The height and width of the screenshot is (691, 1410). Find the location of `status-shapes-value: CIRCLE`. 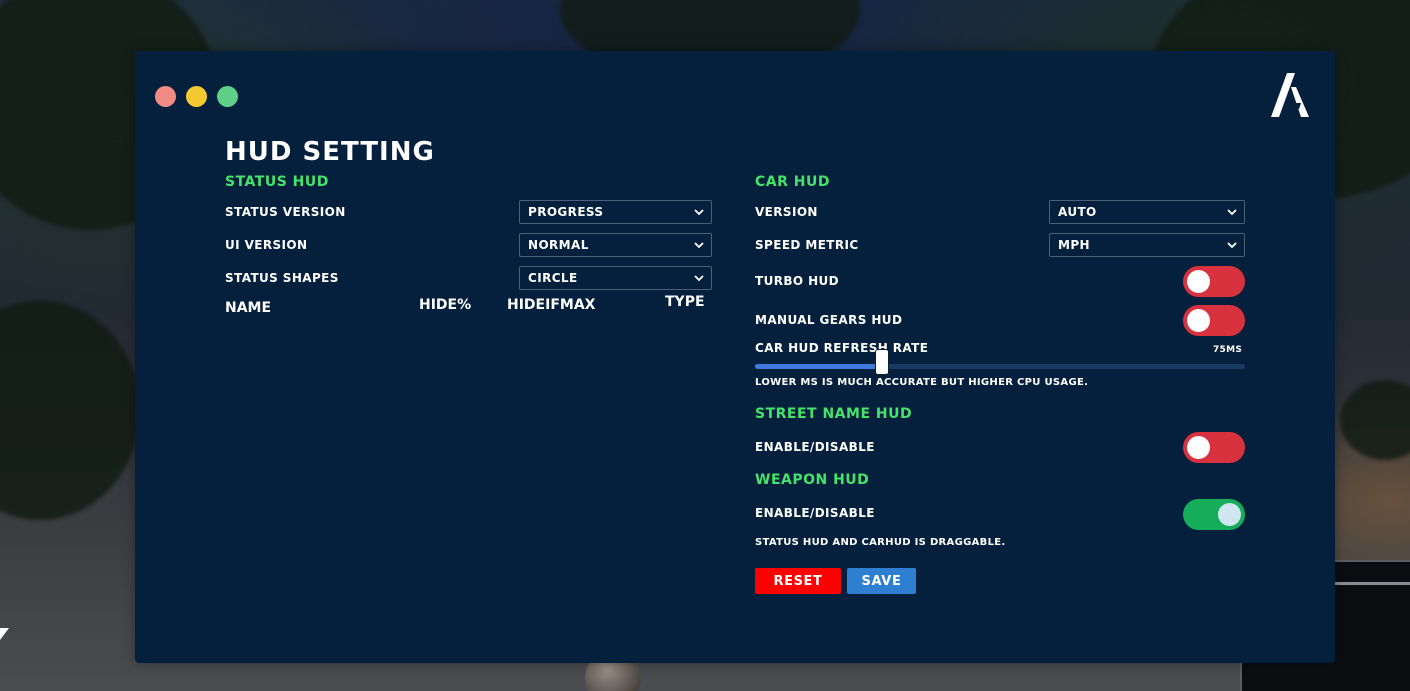

status-shapes-value: CIRCLE is located at coordinates (553, 278).